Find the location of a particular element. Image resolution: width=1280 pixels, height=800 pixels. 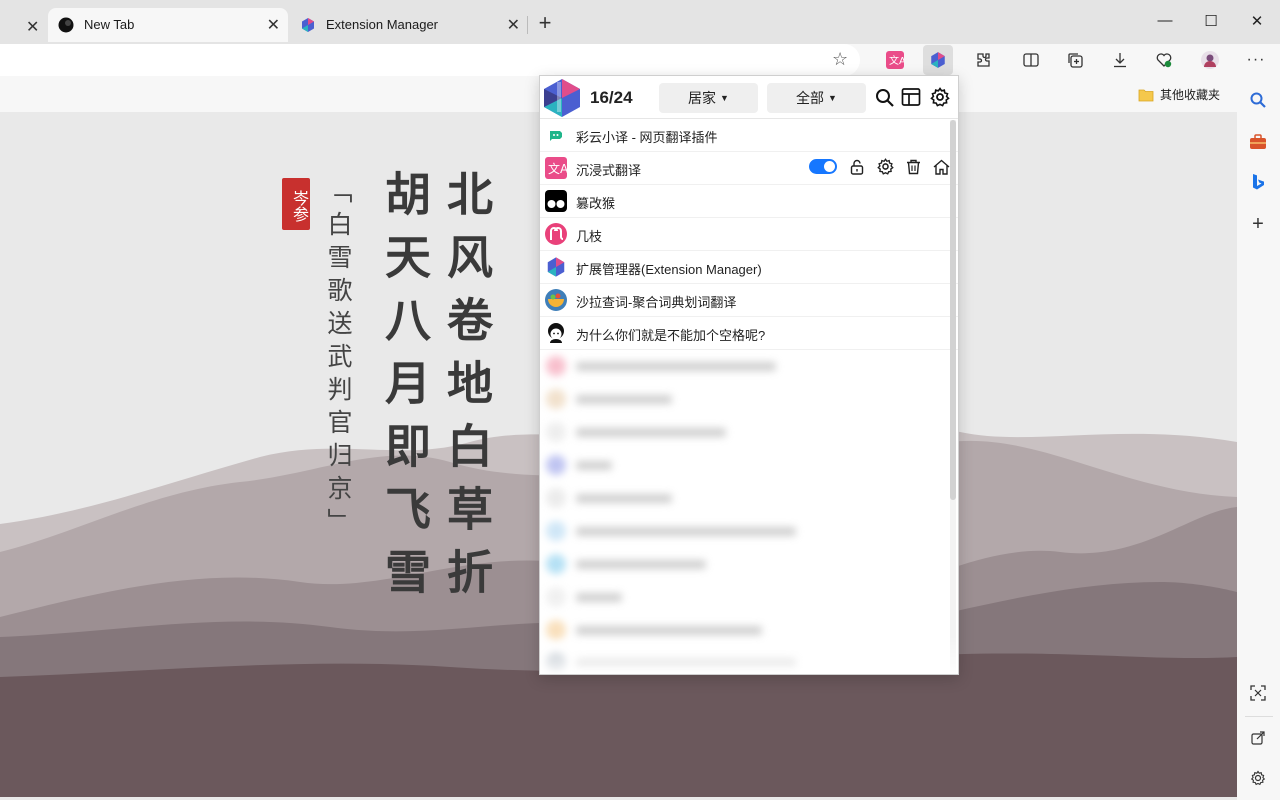

extensions-puzzle-icon is located at coordinates (983, 60).